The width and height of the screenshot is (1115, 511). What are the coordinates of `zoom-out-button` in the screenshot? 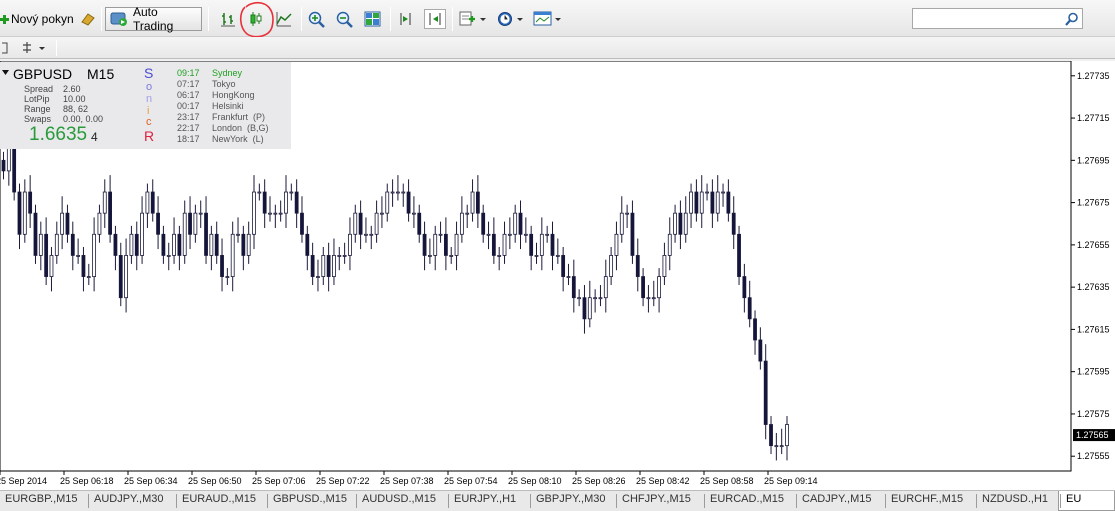 It's located at (344, 19).